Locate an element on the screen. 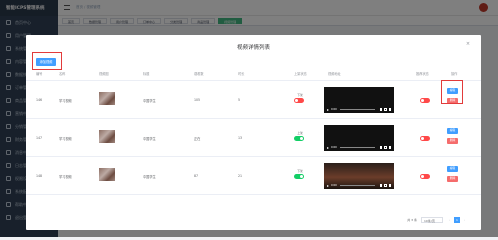 The image size is (498, 240). cell-views: 87 is located at coordinates (196, 176).